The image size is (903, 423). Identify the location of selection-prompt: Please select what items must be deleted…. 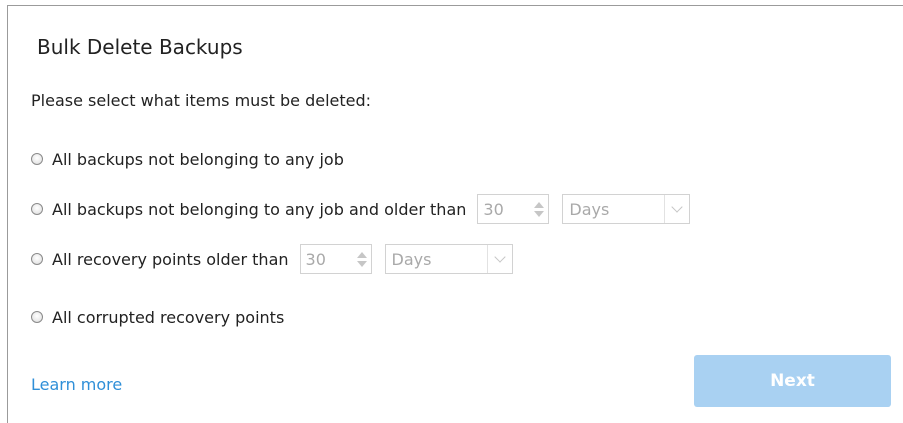
(201, 100).